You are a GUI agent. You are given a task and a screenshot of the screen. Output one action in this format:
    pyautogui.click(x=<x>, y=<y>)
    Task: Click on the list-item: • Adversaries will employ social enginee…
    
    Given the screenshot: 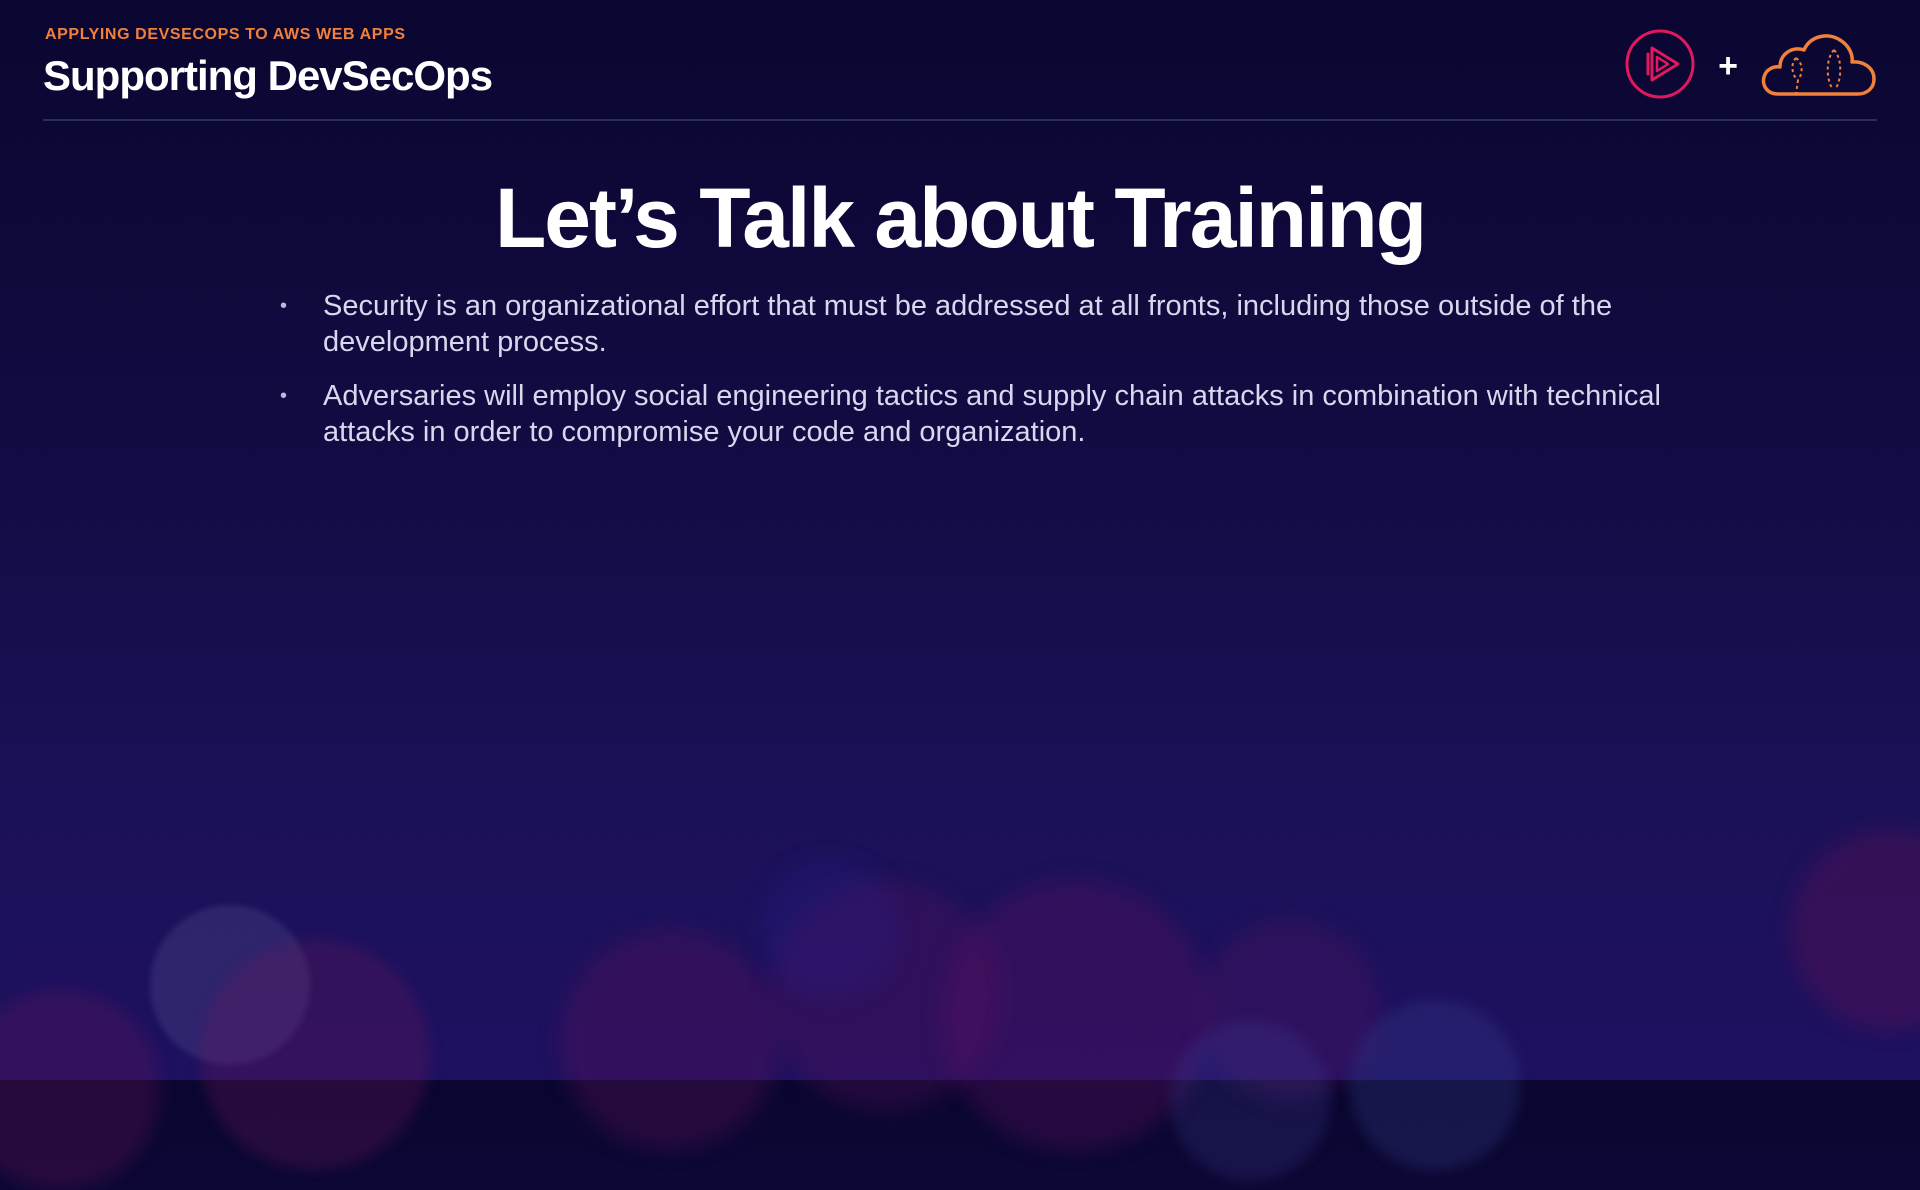 What is the action you would take?
    pyautogui.click(x=973, y=414)
    